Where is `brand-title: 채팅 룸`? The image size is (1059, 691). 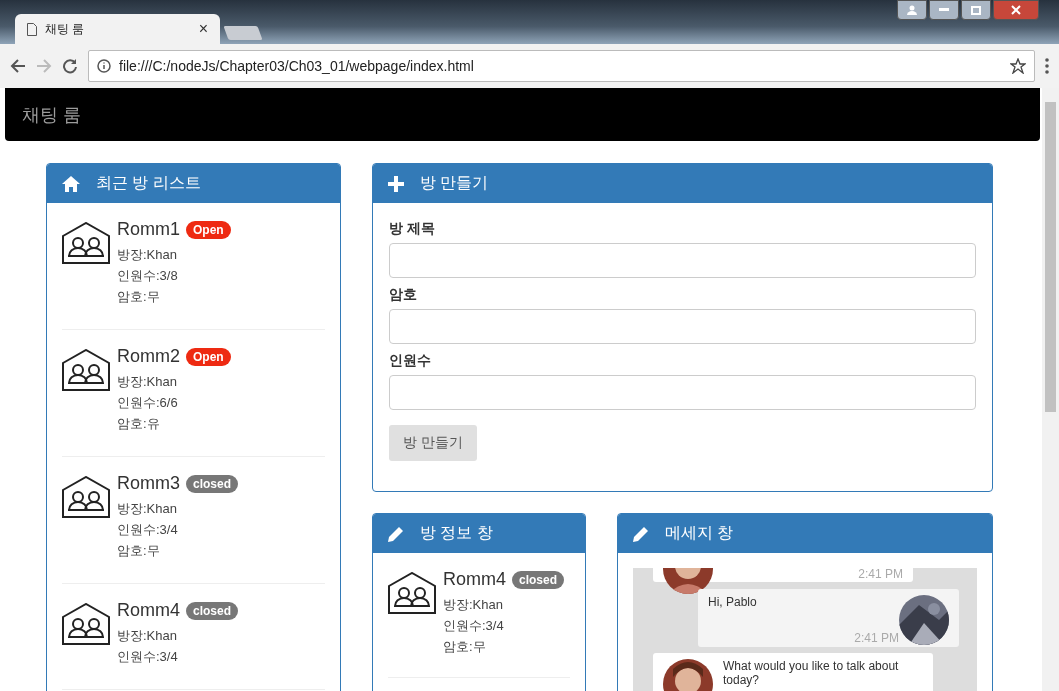 brand-title: 채팅 룸 is located at coordinates (51, 114).